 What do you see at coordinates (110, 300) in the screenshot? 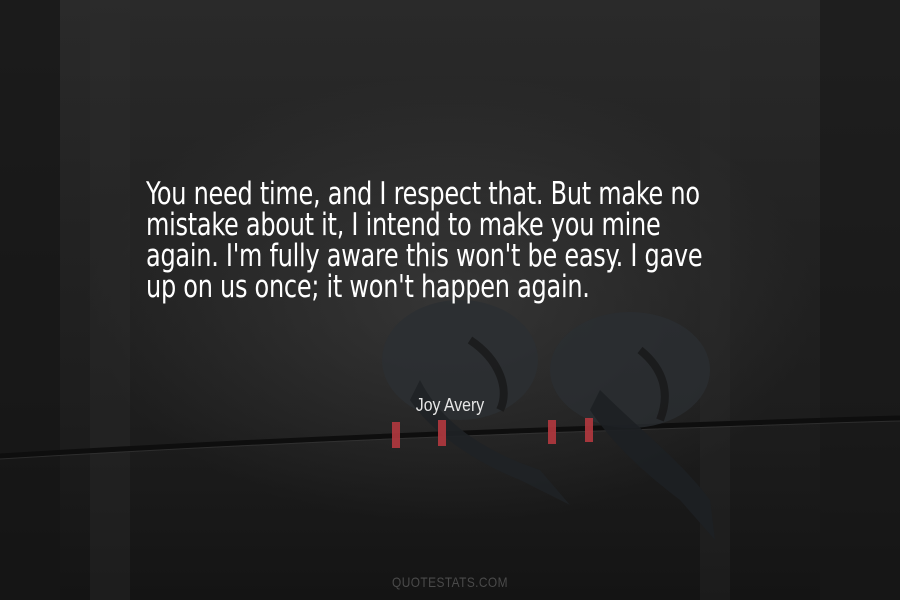
I see `background-pillar` at bounding box center [110, 300].